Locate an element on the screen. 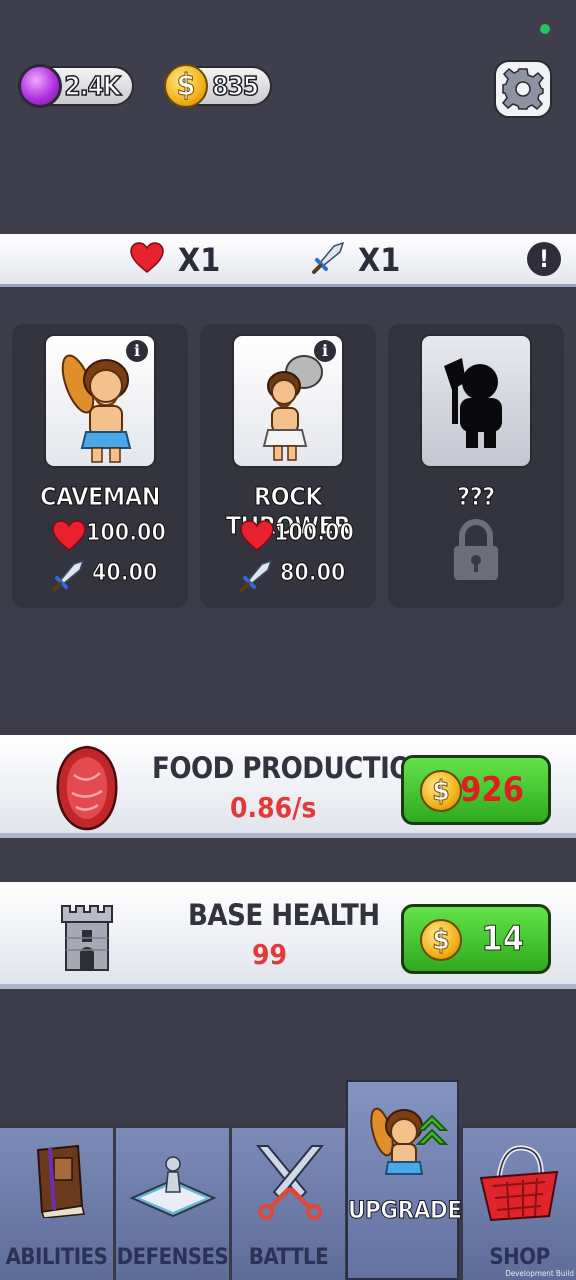 Image resolution: width=576 pixels, height=1280 pixels. tab-label: UPGRADE is located at coordinates (405, 1210).